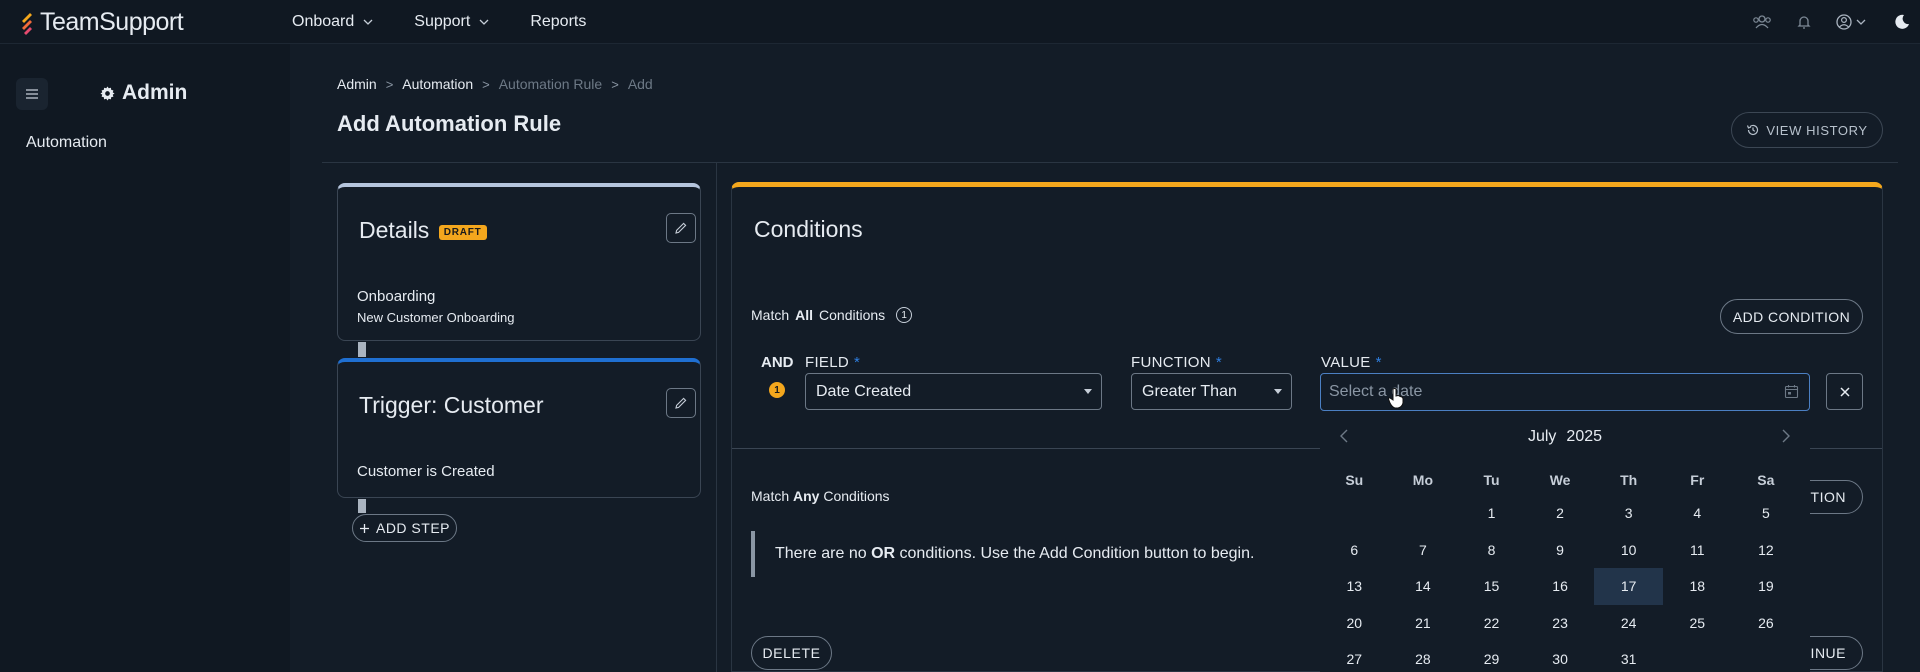 The height and width of the screenshot is (672, 1920). I want to click on calendar-day: 20, so click(1354, 623).